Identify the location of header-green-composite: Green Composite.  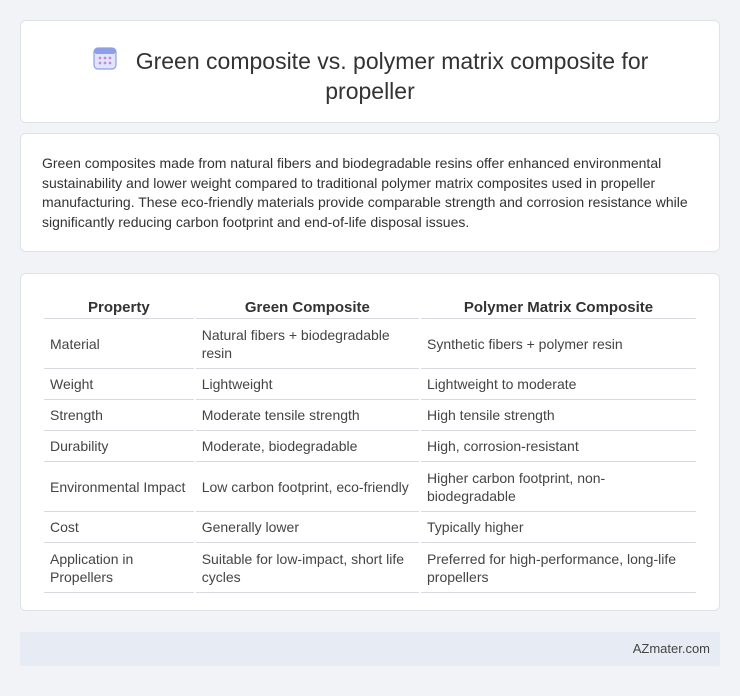
(307, 307).